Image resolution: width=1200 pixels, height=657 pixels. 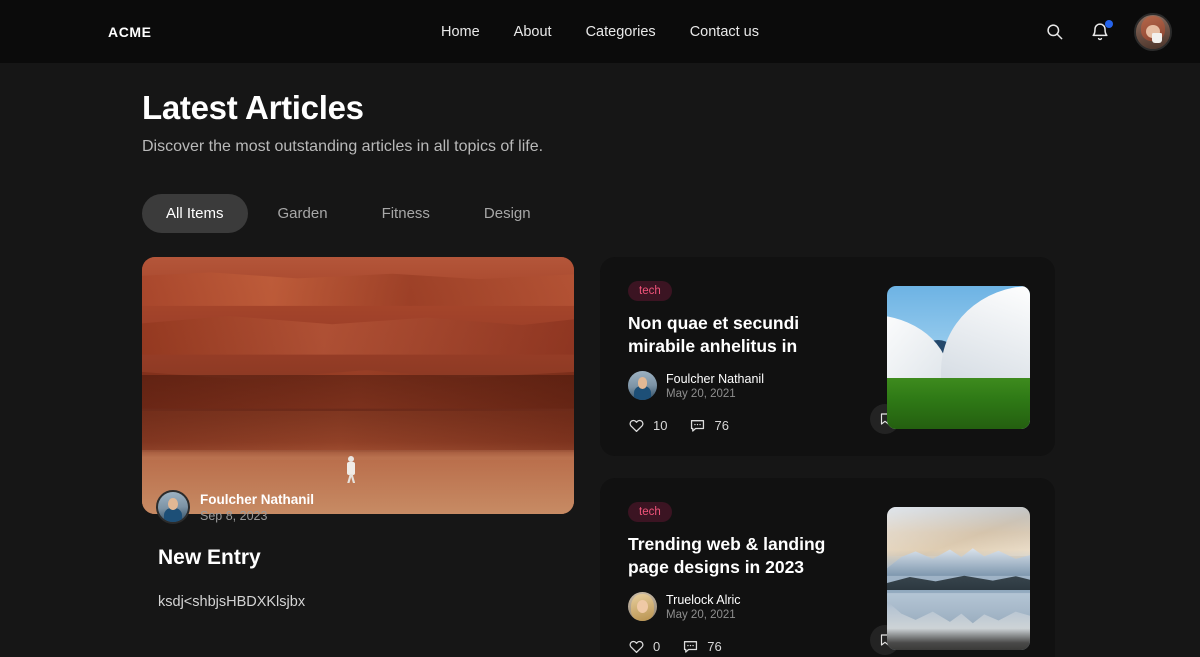 I want to click on like-button: 0, so click(x=644, y=646).